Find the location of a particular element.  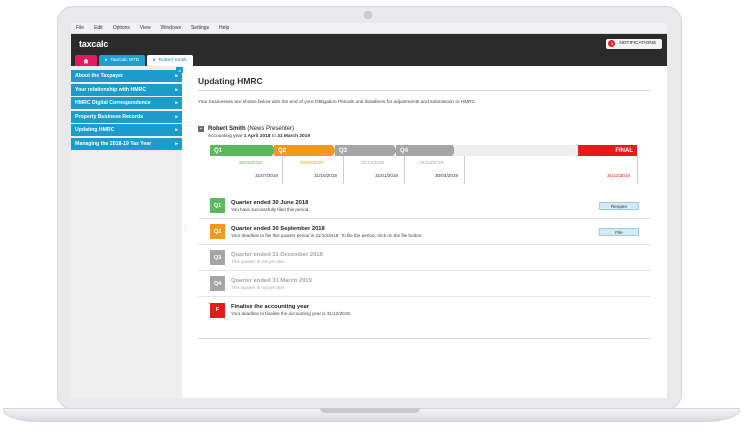

app-logo: taxcalc is located at coordinates (94, 43).